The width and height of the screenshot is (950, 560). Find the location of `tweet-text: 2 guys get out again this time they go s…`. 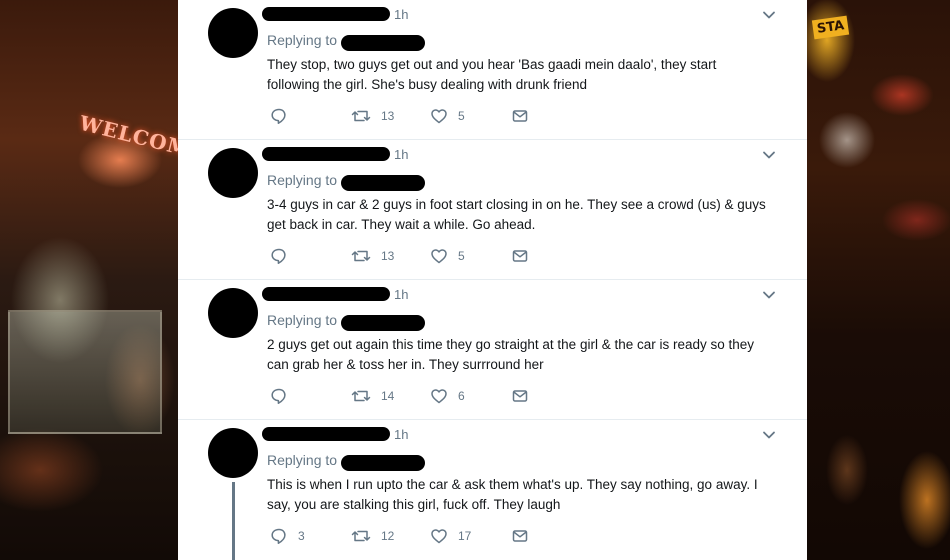

tweet-text: 2 guys get out again this time they go s… is located at coordinates (511, 354).